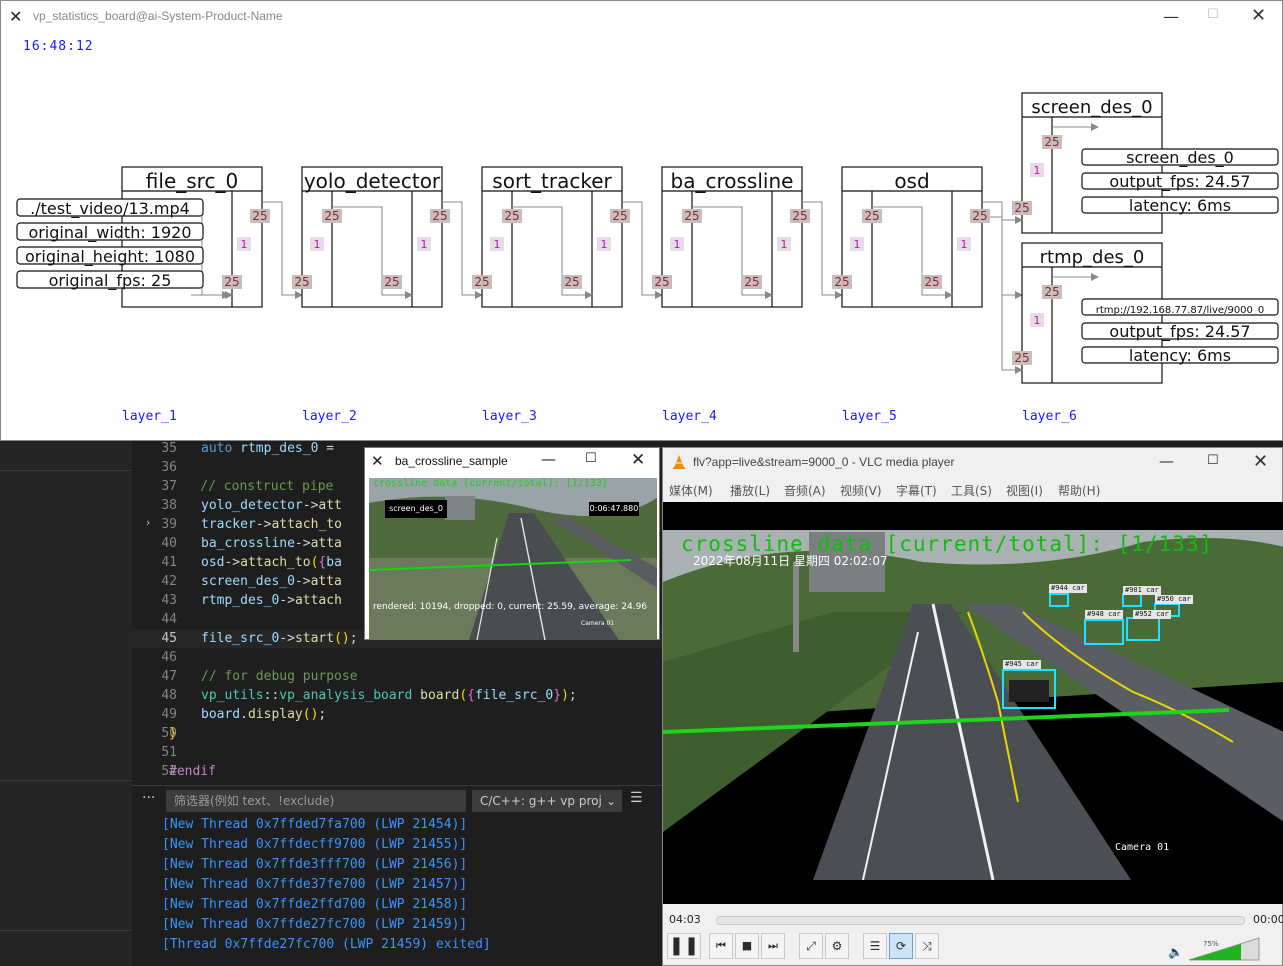  What do you see at coordinates (259, 676) in the screenshot?
I see `code-line: 47// for debug purpose` at bounding box center [259, 676].